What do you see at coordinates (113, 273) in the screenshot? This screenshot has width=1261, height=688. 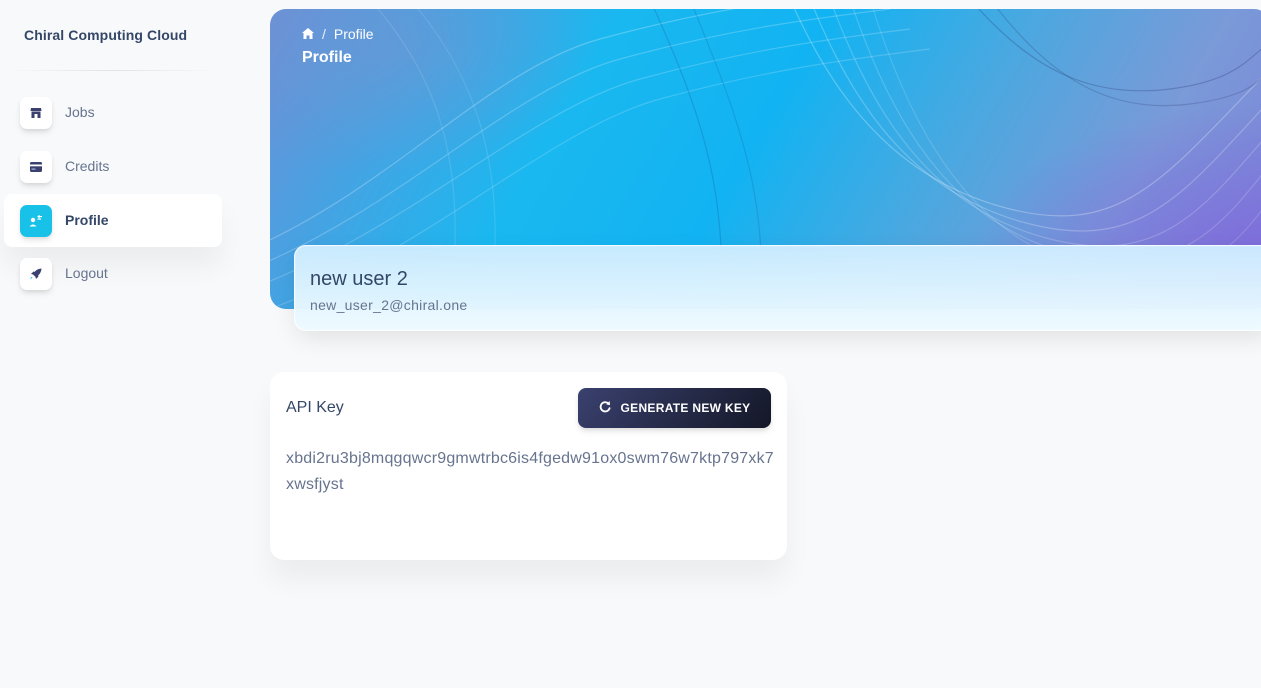 I see `sidebar-item-logout: Logout` at bounding box center [113, 273].